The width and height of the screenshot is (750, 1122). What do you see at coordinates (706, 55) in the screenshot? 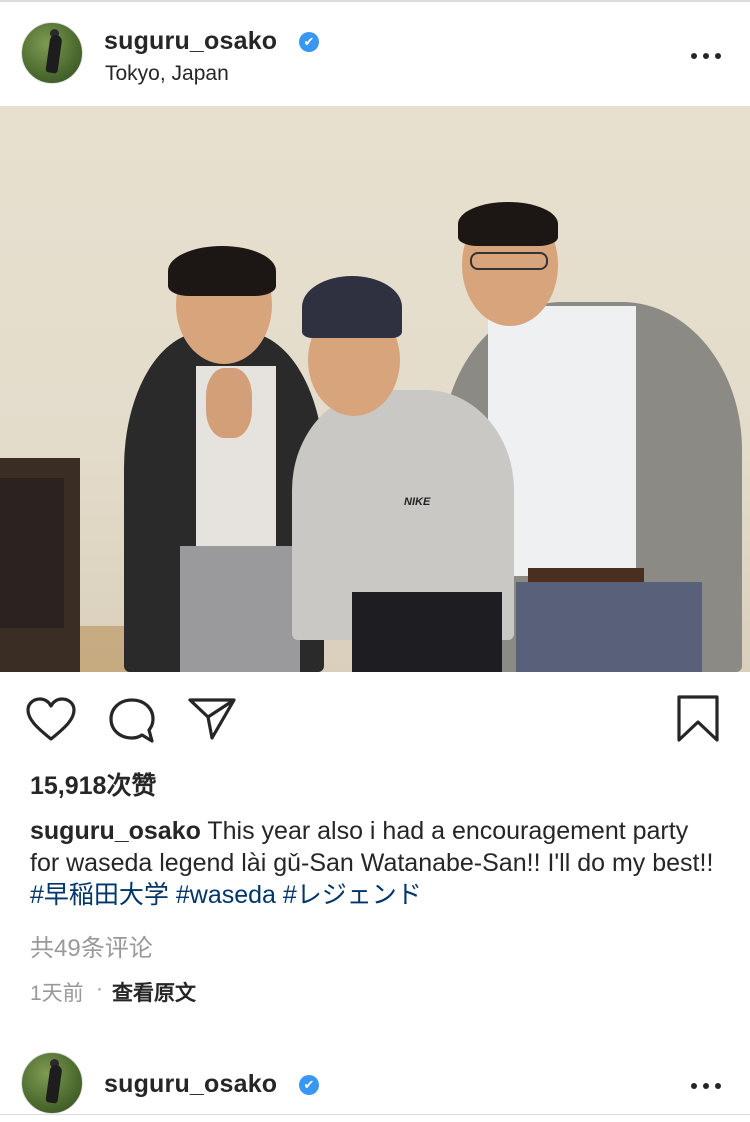
I see `more-options-icon` at bounding box center [706, 55].